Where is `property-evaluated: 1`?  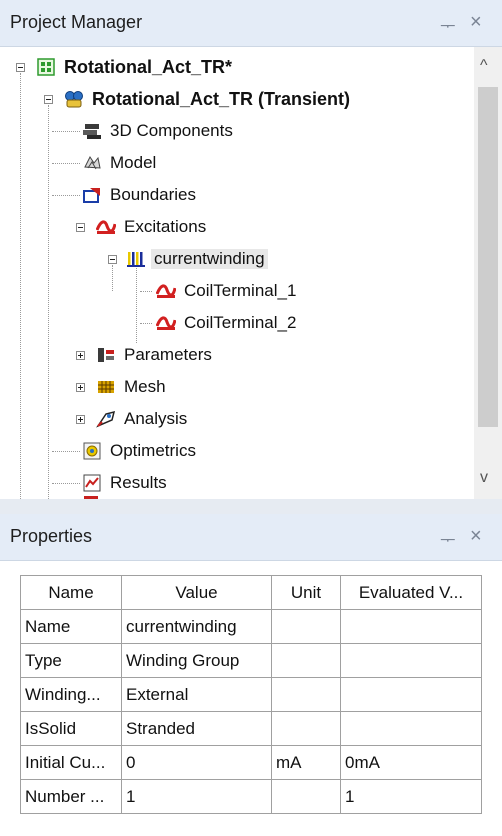 property-evaluated: 1 is located at coordinates (411, 796).